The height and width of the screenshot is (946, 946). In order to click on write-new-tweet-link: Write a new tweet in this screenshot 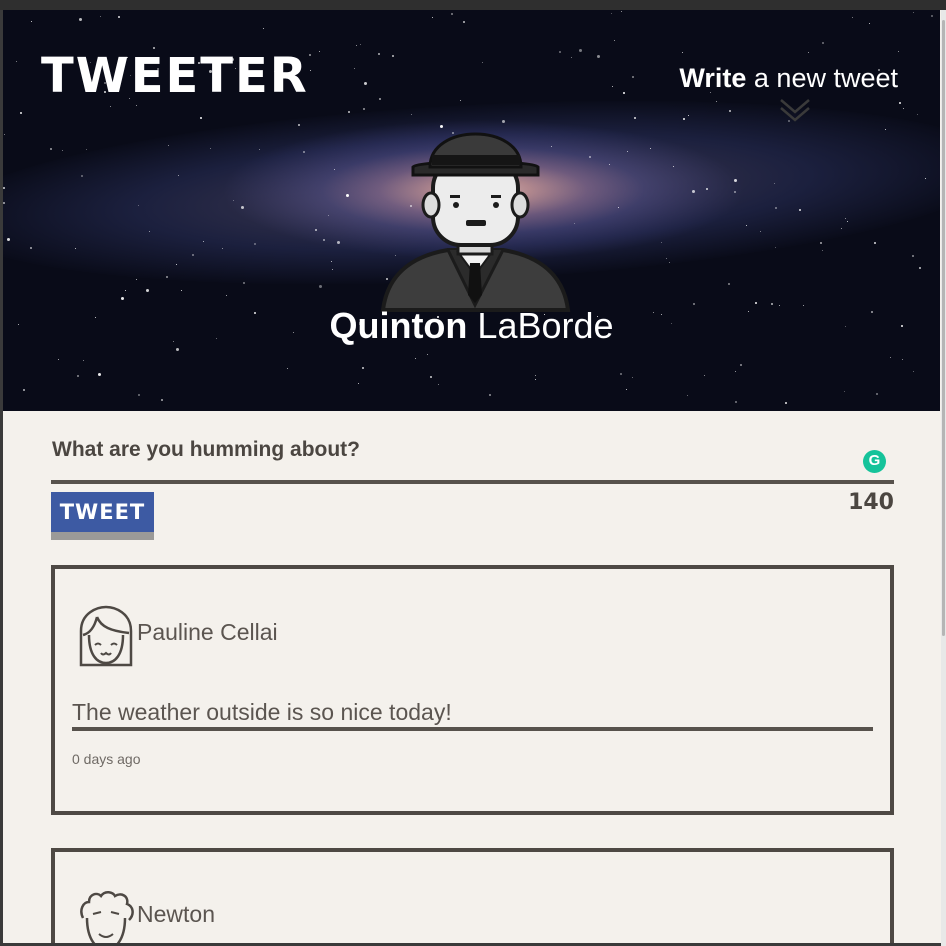, I will do `click(788, 78)`.